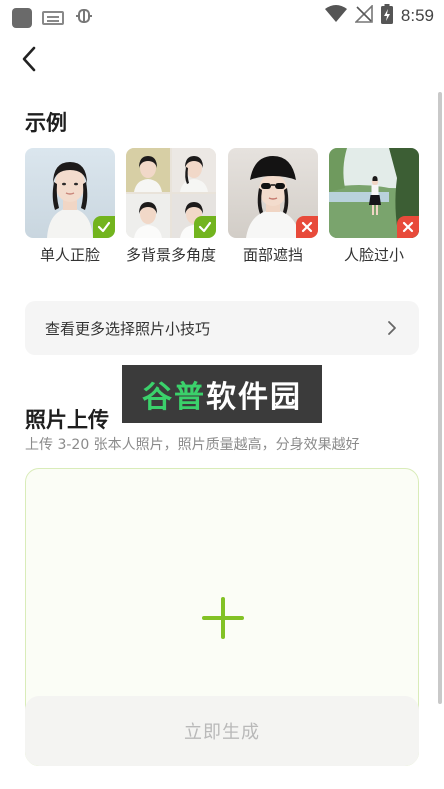 The width and height of the screenshot is (444, 789). Describe the element at coordinates (222, 328) in the screenshot. I see `photo-tips-link: 查看更多选择照片小技巧` at that location.